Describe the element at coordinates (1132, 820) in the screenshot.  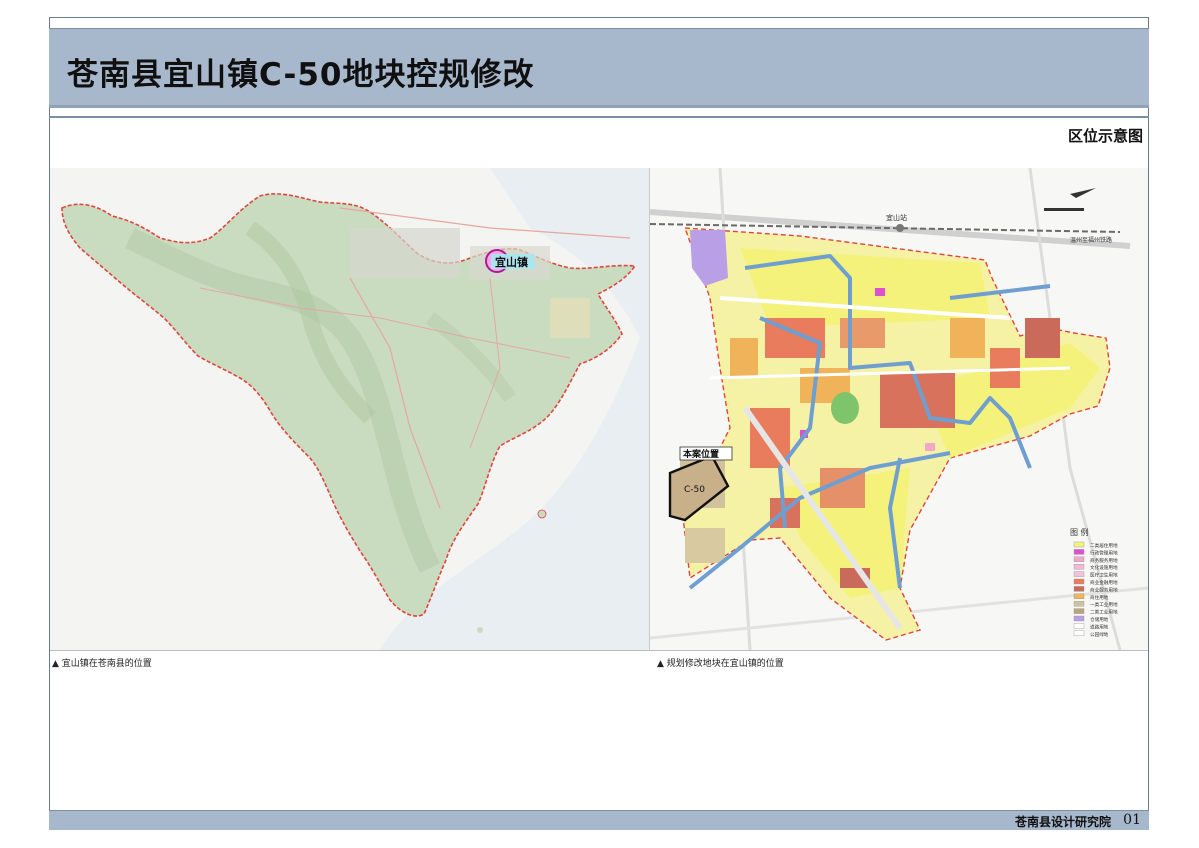
I see `page-number: 01` at that location.